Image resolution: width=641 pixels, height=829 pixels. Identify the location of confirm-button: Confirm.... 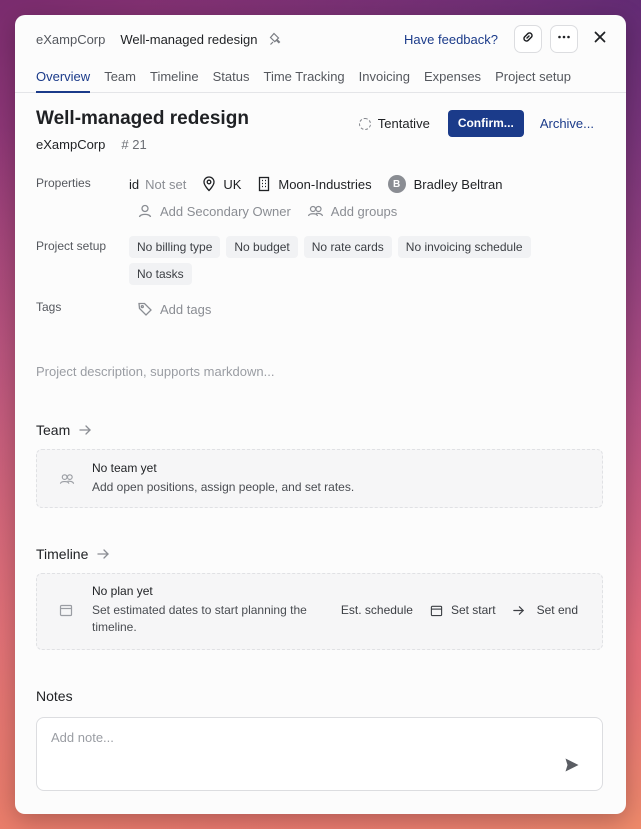
(485, 123).